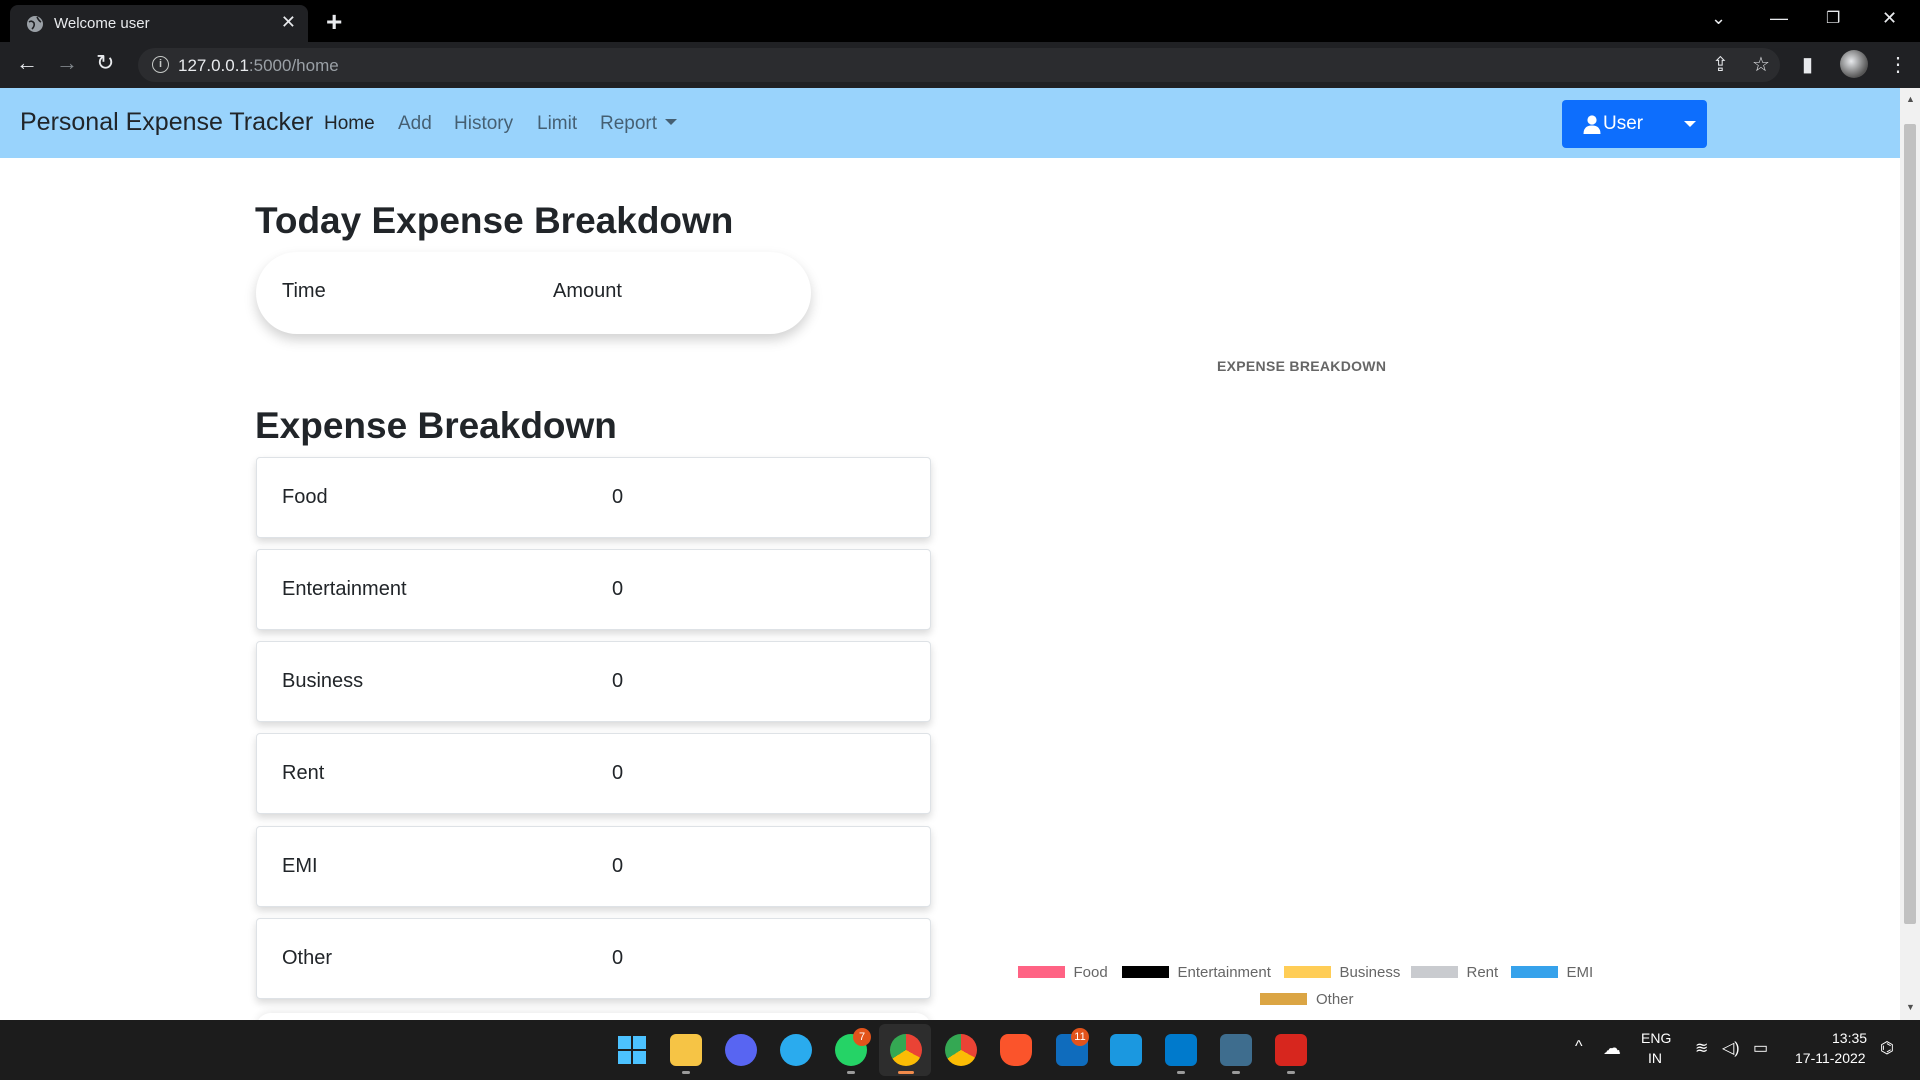  I want to click on legend-label: Entertainment, so click(1224, 972).